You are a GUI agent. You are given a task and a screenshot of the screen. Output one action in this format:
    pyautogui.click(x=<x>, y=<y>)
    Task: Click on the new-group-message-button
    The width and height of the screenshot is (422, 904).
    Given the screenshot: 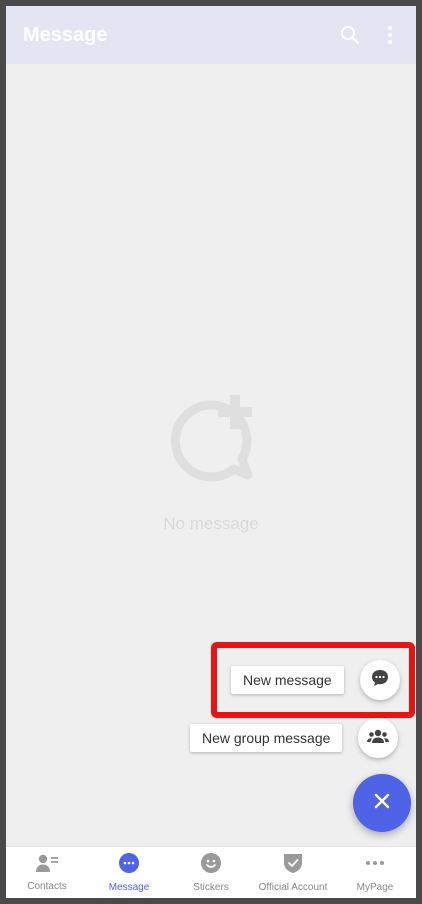 What is the action you would take?
    pyautogui.click(x=378, y=738)
    